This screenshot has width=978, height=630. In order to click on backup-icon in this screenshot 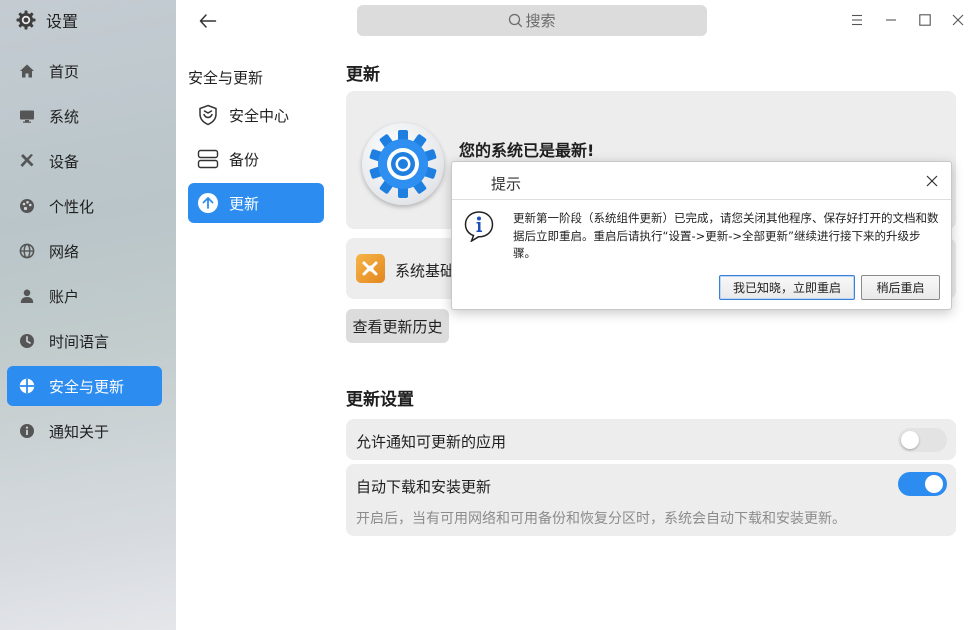, I will do `click(208, 159)`.